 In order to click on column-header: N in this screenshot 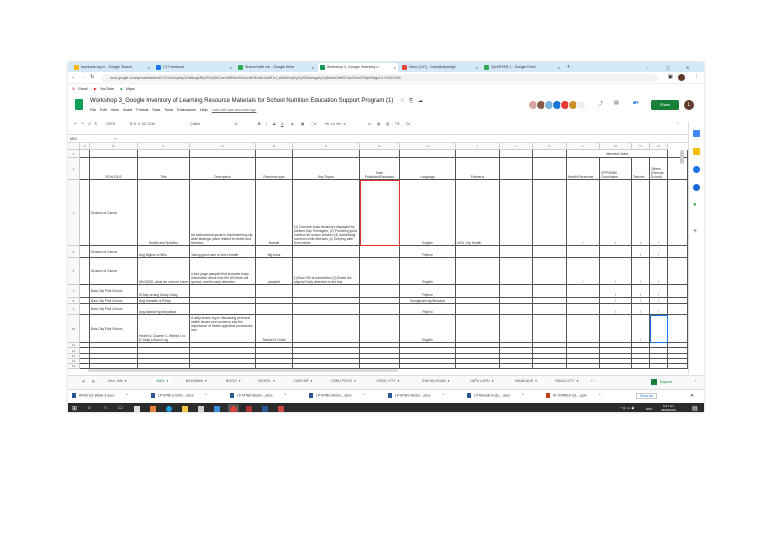, I will do `click(641, 146)`.